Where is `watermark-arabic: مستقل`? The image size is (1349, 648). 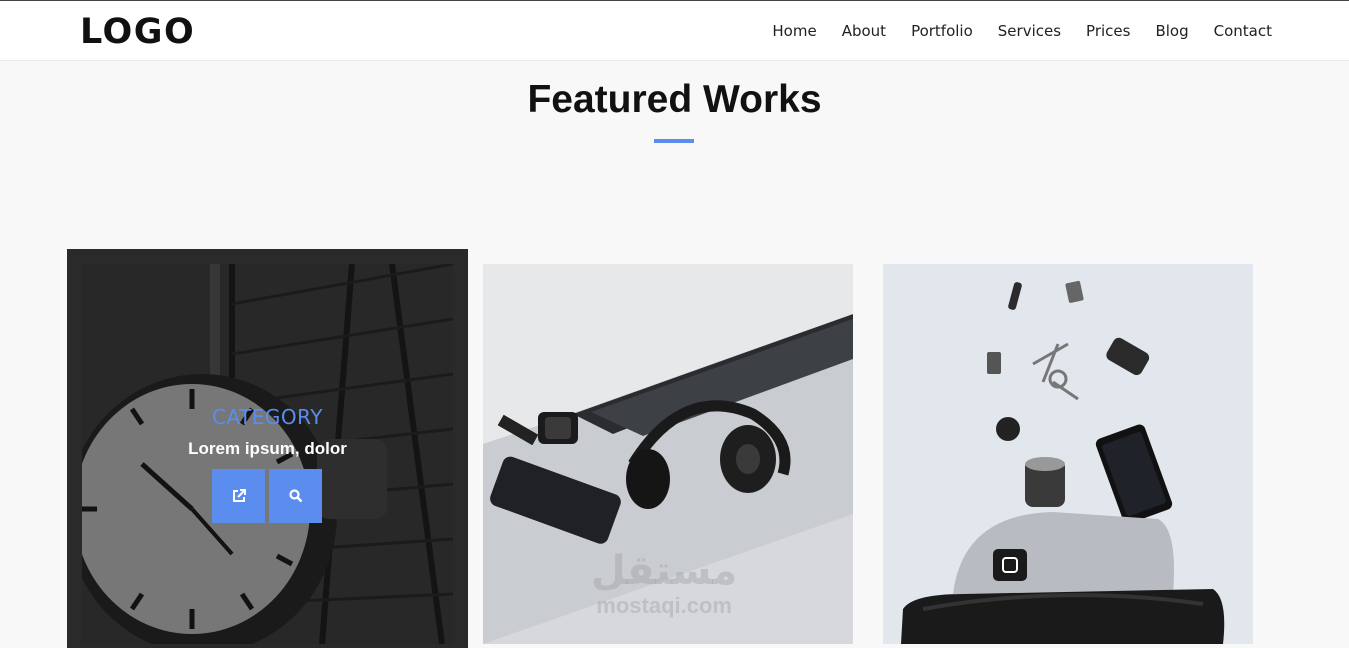
watermark-arabic: مستقل is located at coordinates (664, 571).